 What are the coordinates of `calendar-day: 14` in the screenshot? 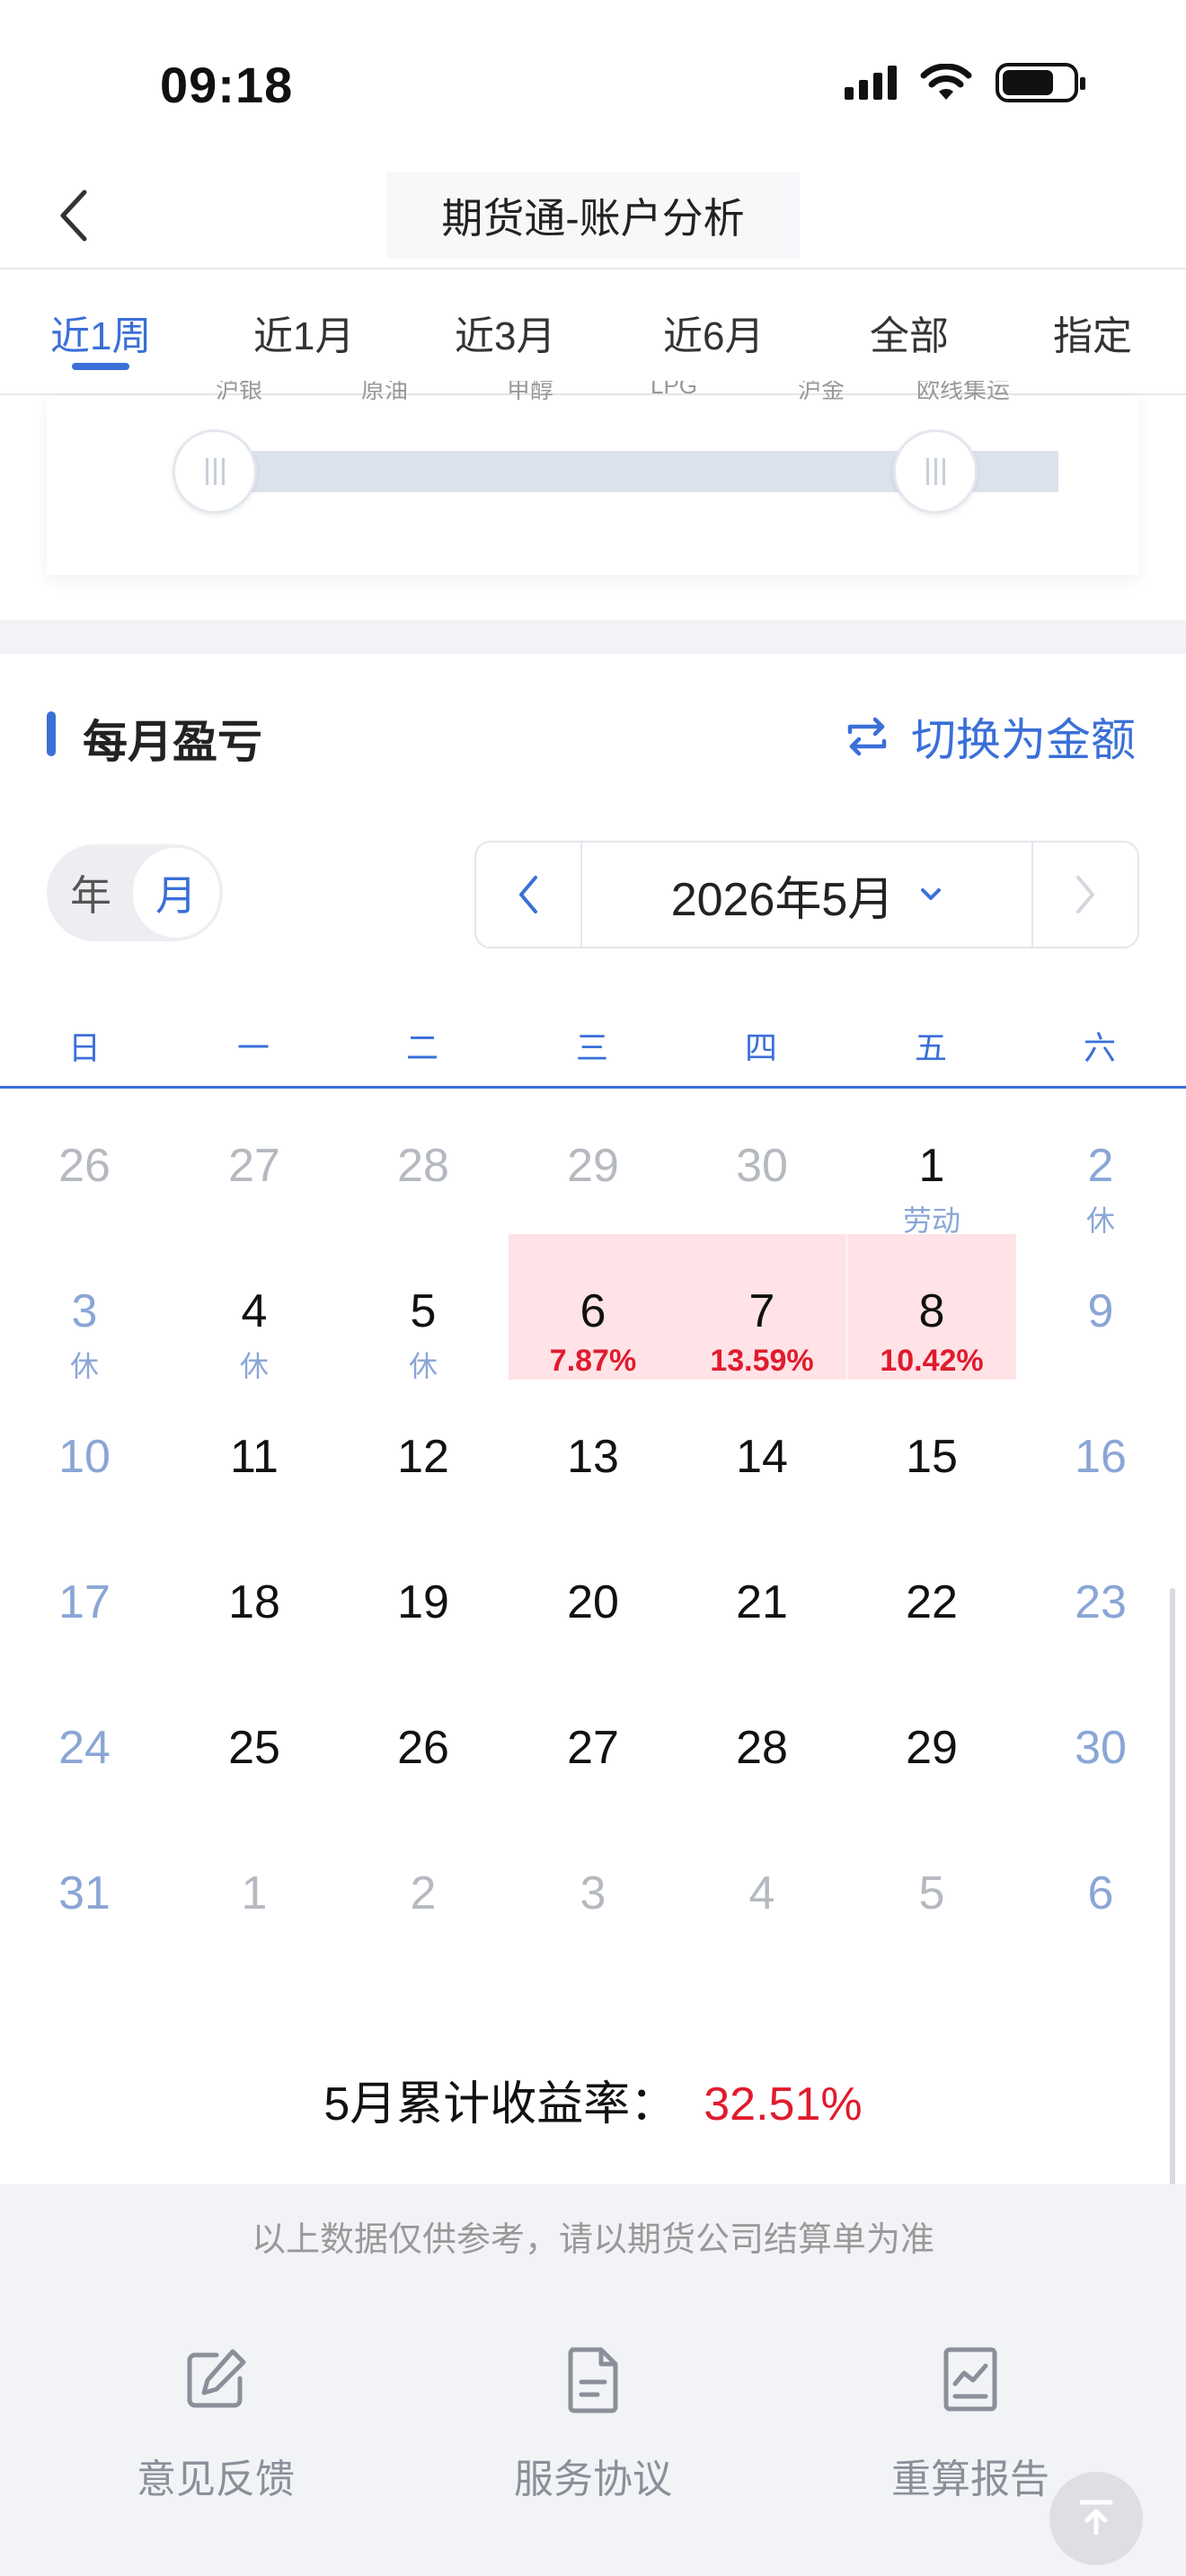 It's located at (761, 1452).